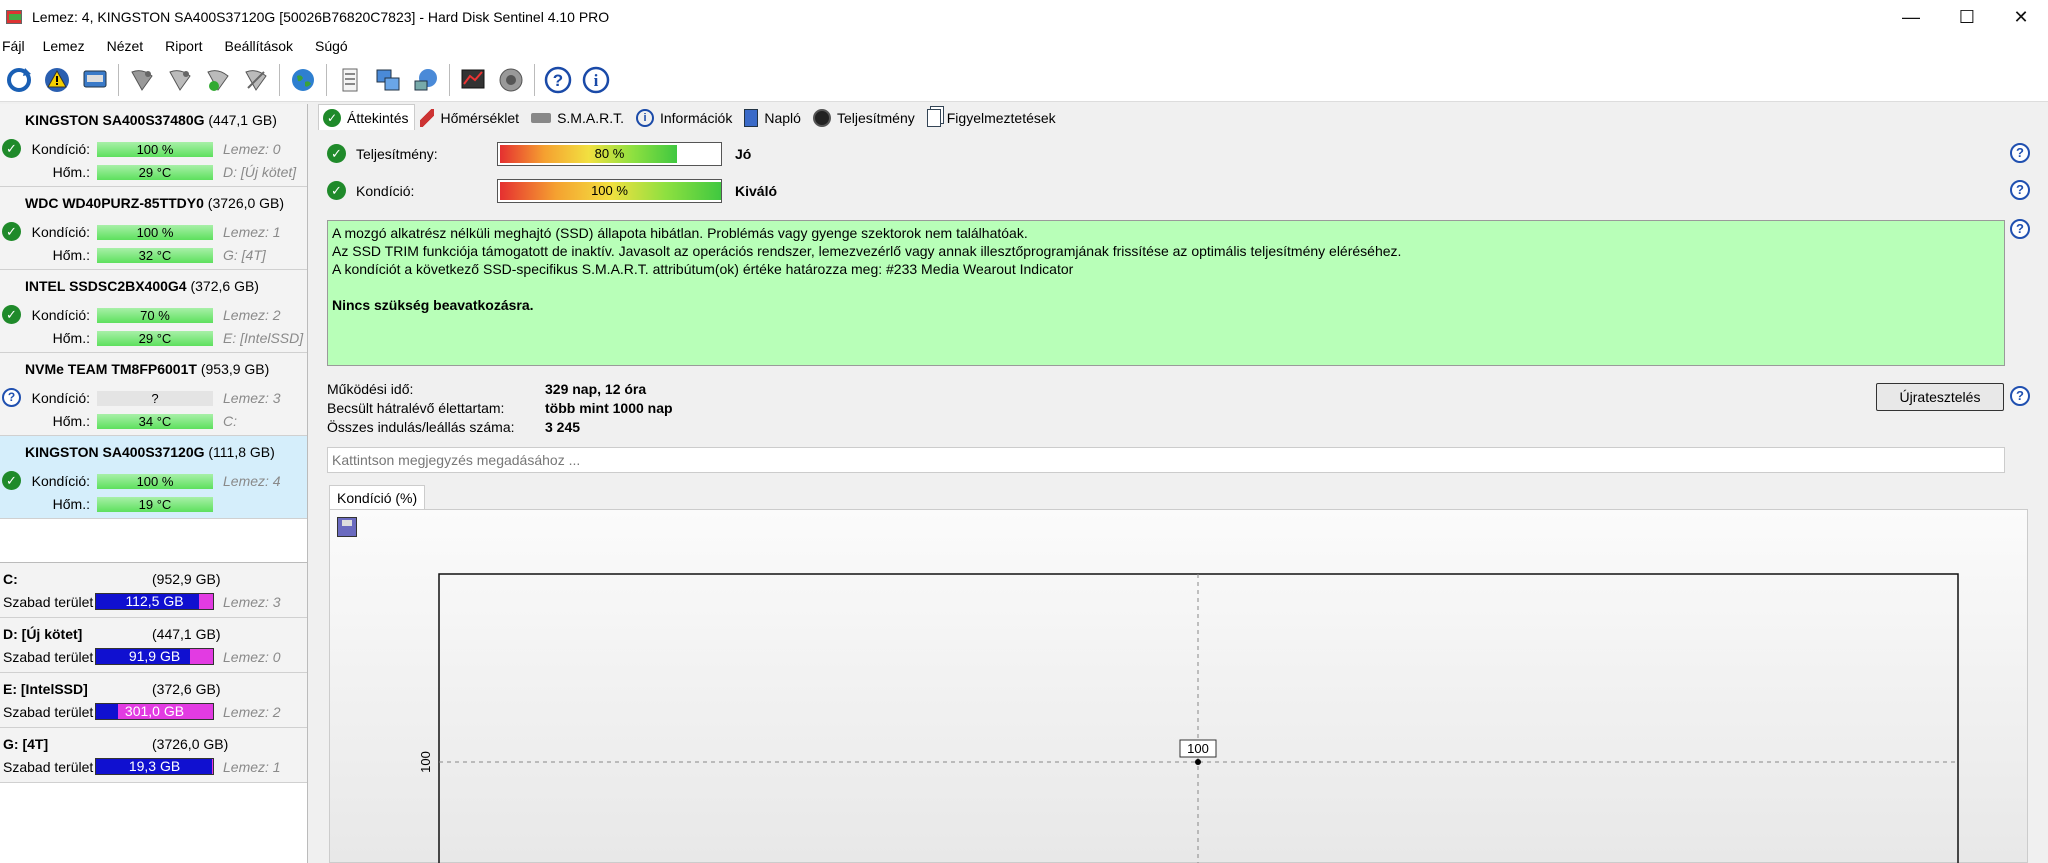 The width and height of the screenshot is (2048, 863). Describe the element at coordinates (2020, 190) in the screenshot. I see `condition-help-icon: ?` at that location.